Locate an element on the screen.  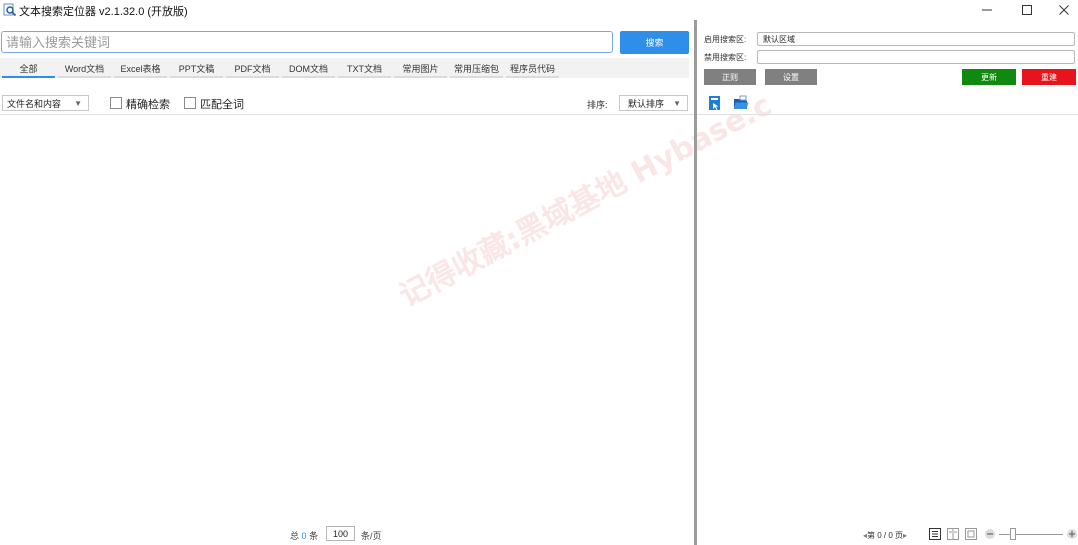
tab-label: TXT文档 is located at coordinates (364, 68).